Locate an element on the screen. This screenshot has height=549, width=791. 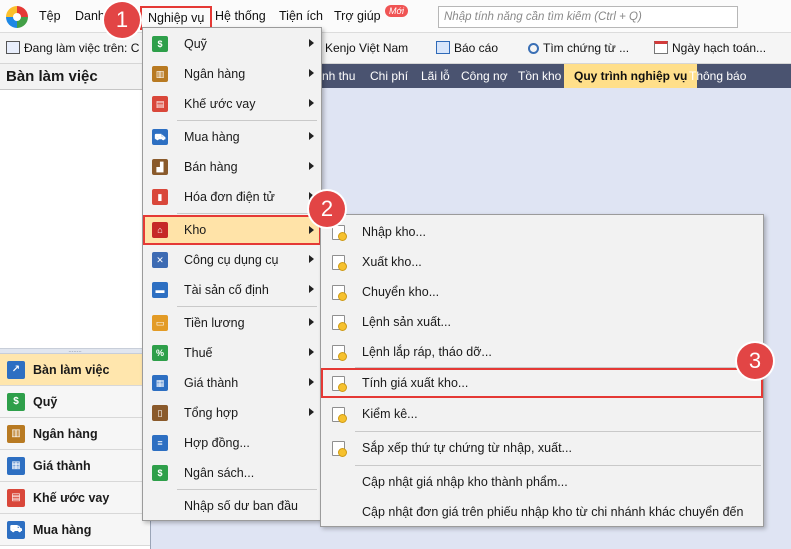
dd-tai-san-co-dinh: ▬ Tài sản cố định is located at coordinates (232, 290).